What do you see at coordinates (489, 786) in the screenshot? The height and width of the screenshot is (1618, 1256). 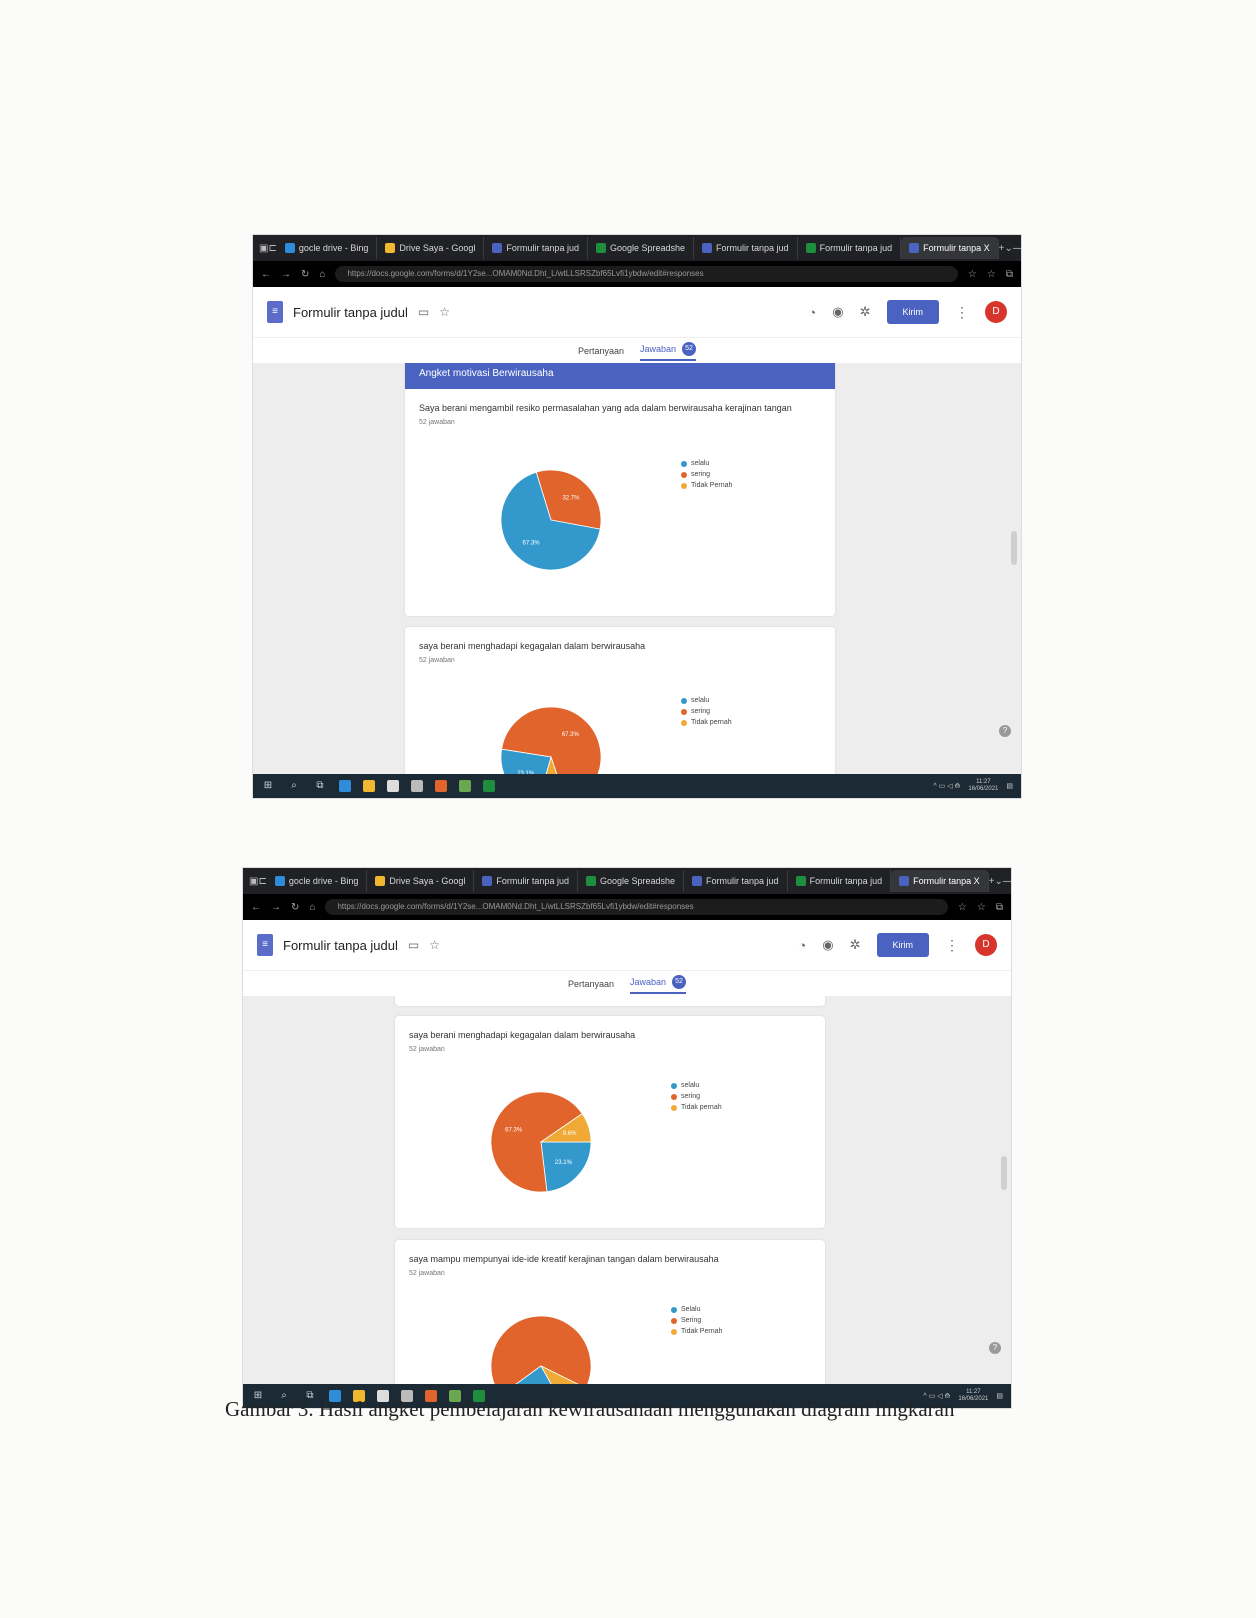 I see `excel-icon` at bounding box center [489, 786].